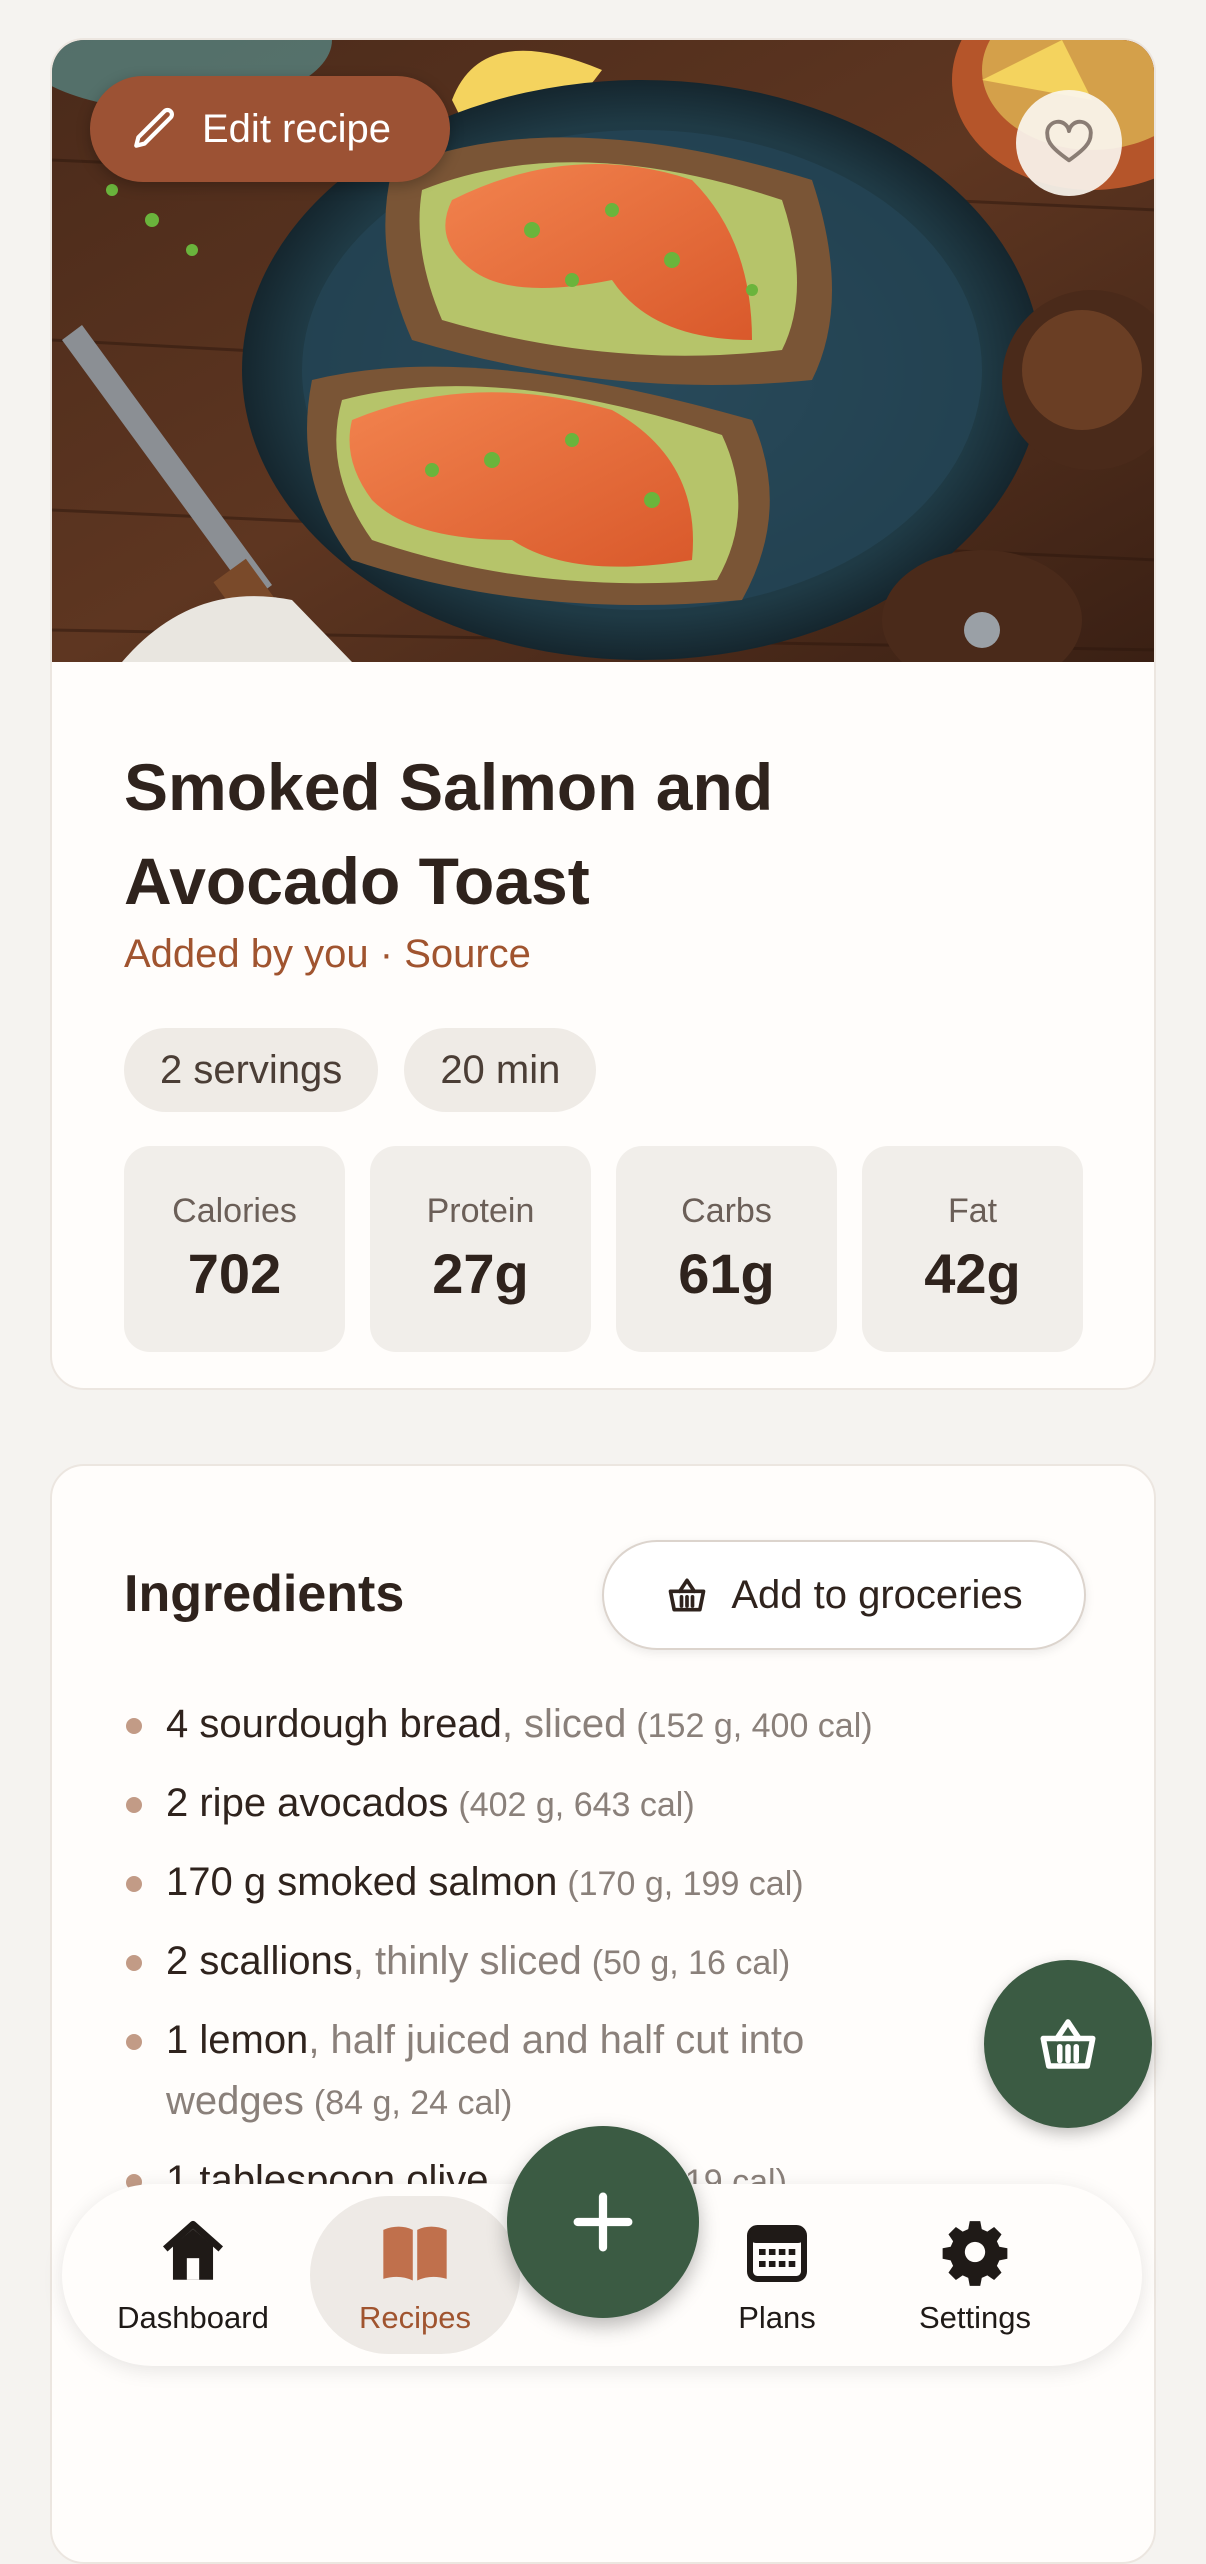 This screenshot has width=1206, height=2564. I want to click on macro-carbs: Carbs 61g, so click(726, 1249).